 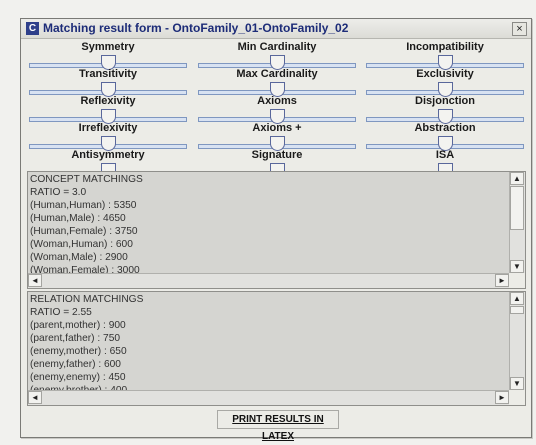 I want to click on slider-abstraction: Abstraction, so click(x=445, y=137).